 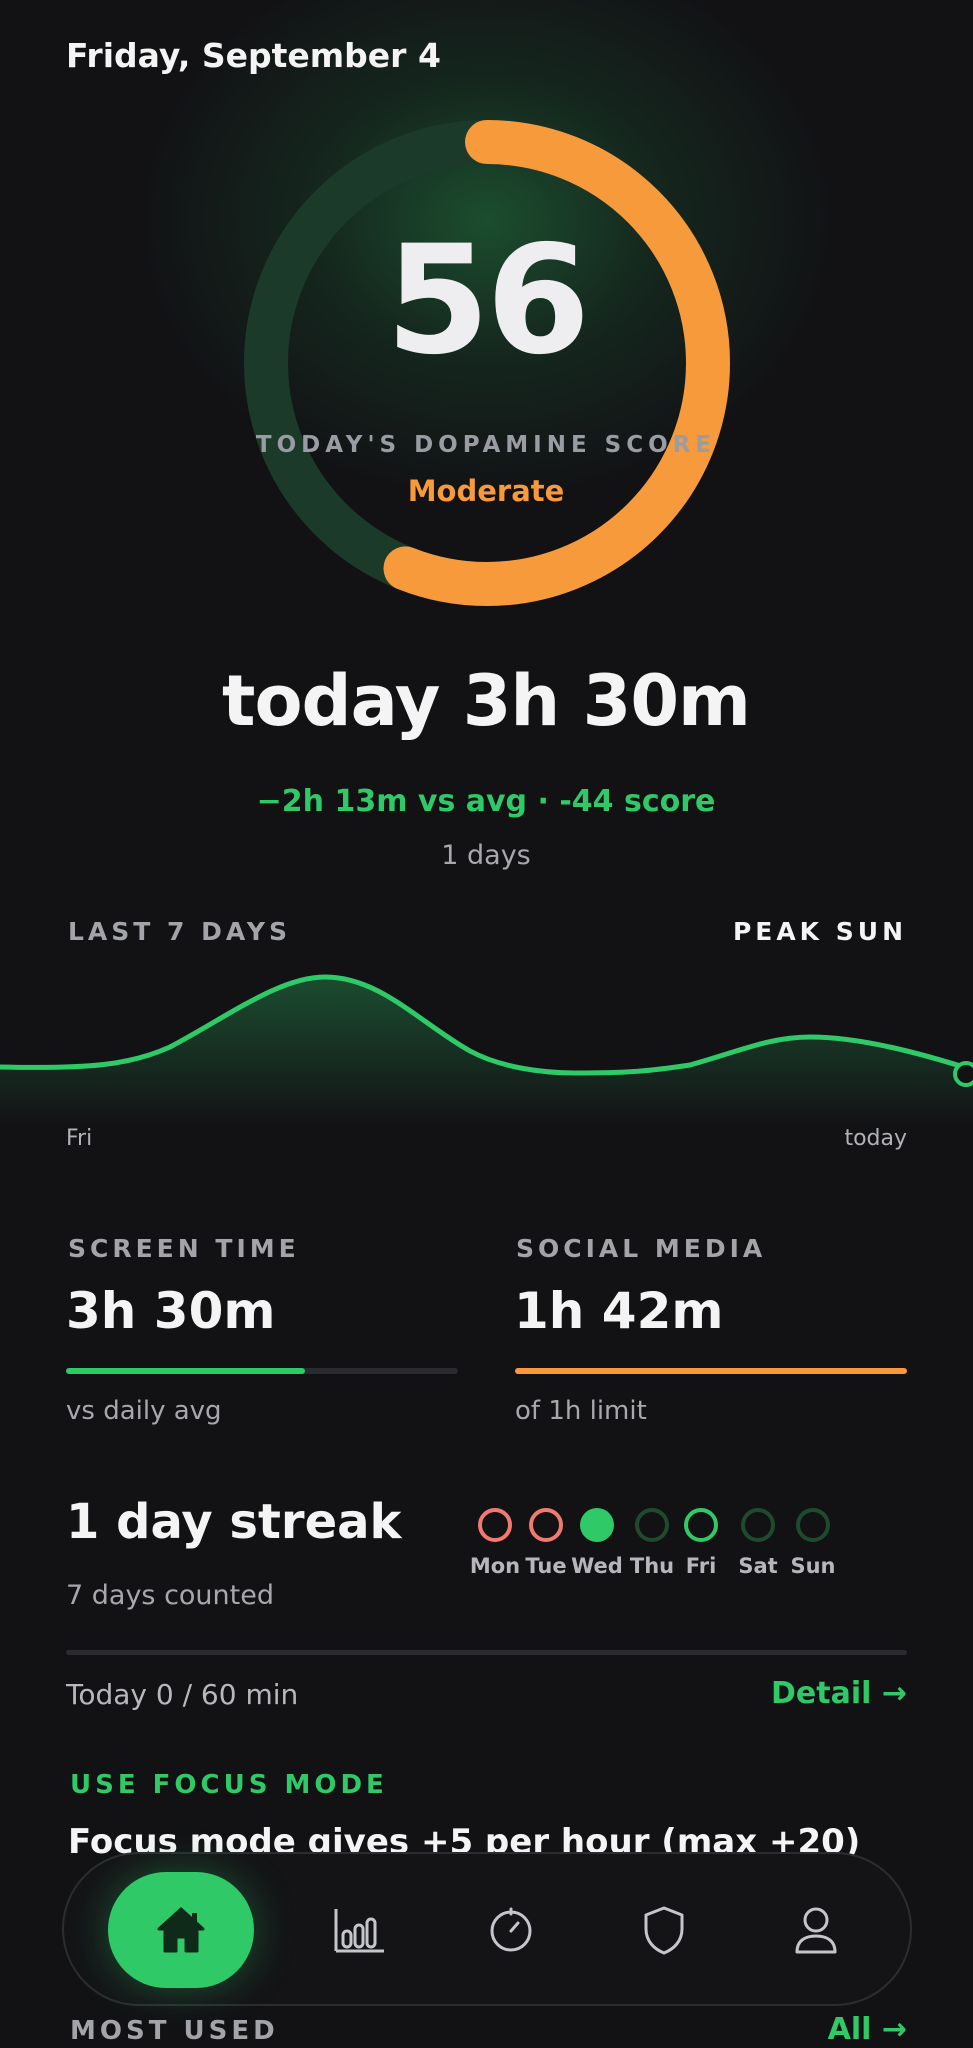 What do you see at coordinates (963, 1074) in the screenshot?
I see `trend-current-point` at bounding box center [963, 1074].